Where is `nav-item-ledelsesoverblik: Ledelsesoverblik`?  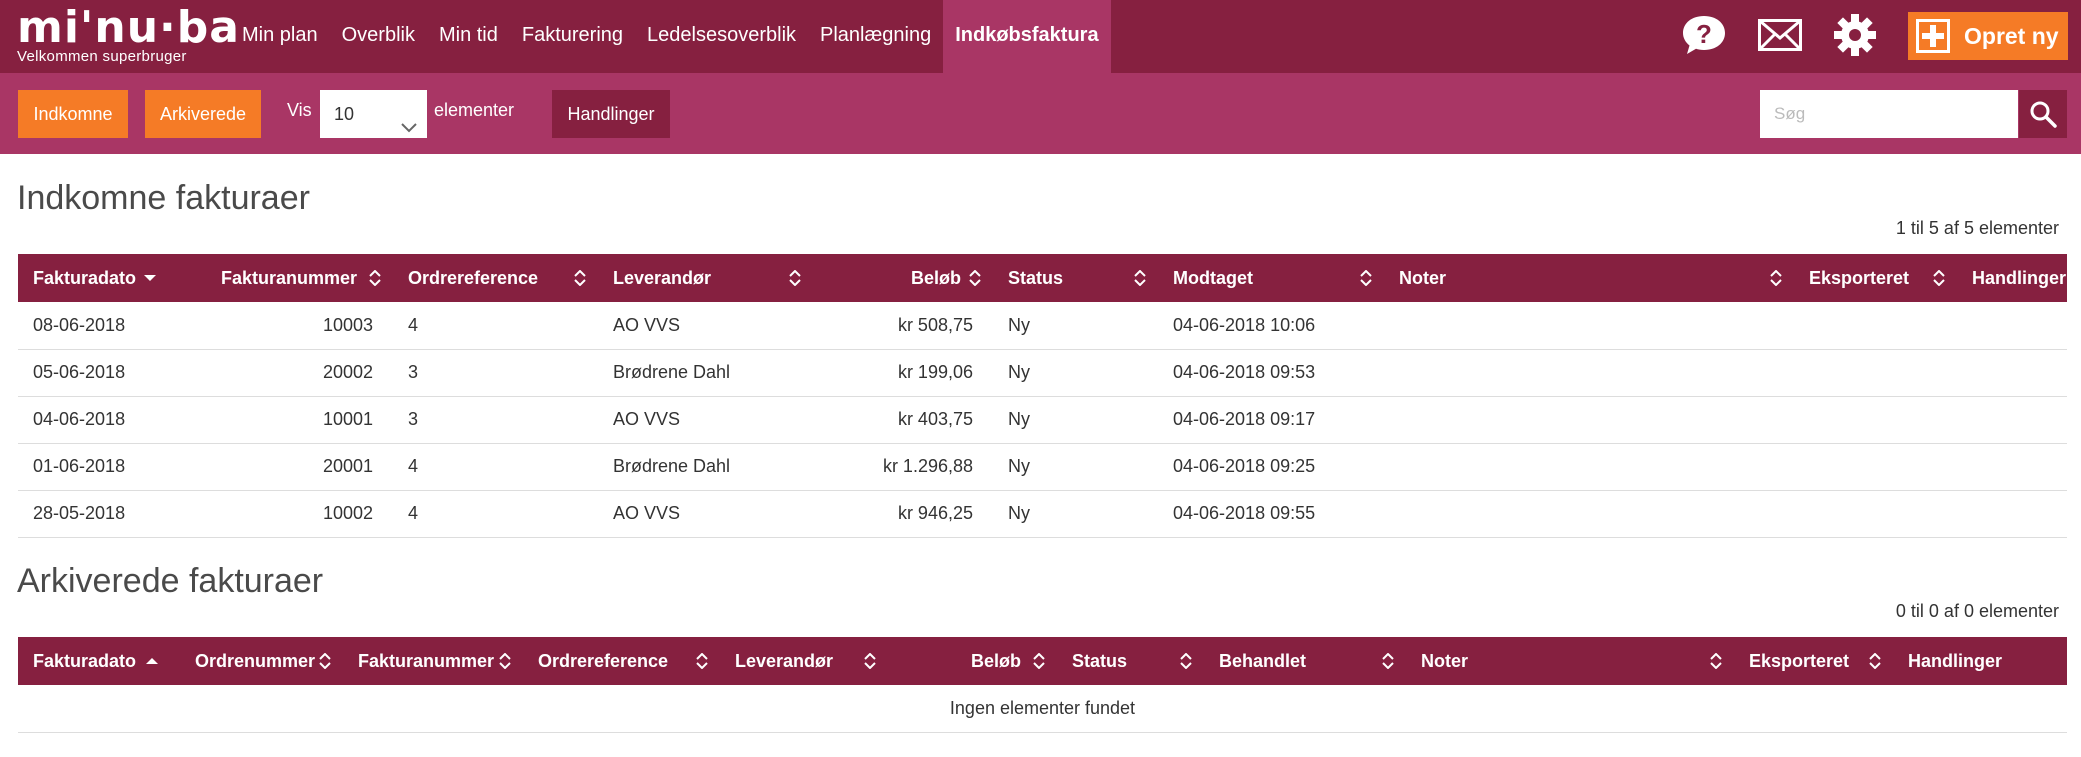
nav-item-ledelsesoverblik: Ledelsesoverblik is located at coordinates (721, 36).